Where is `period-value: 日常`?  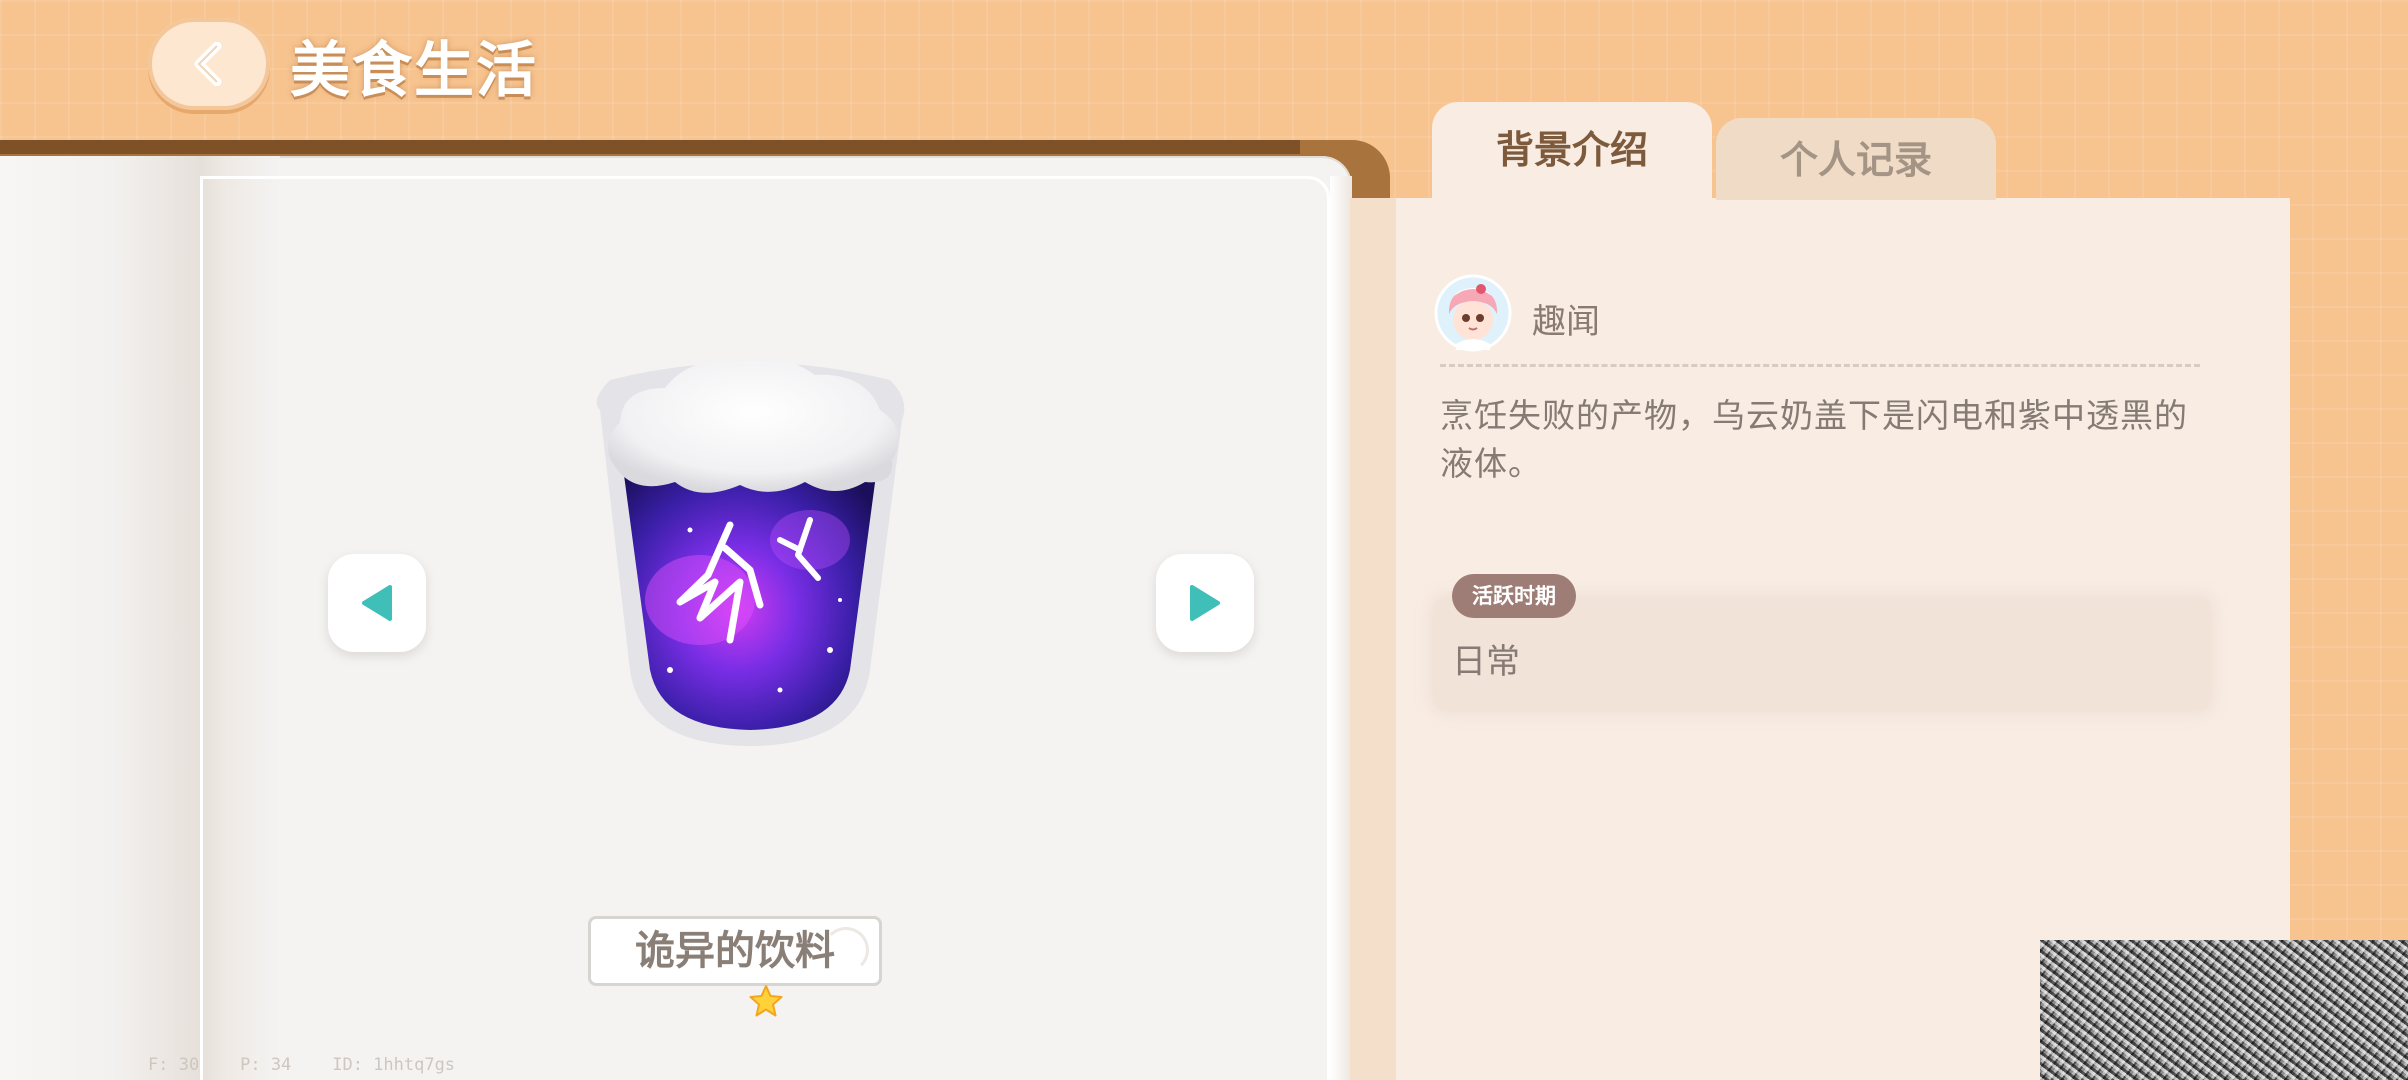 period-value: 日常 is located at coordinates (1486, 662).